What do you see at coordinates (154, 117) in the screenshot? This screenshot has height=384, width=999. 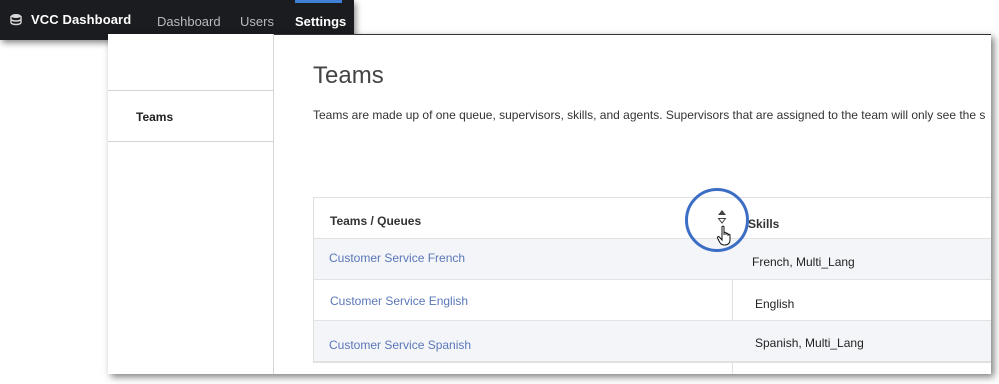 I see `sidebar-item-teams: Teams` at bounding box center [154, 117].